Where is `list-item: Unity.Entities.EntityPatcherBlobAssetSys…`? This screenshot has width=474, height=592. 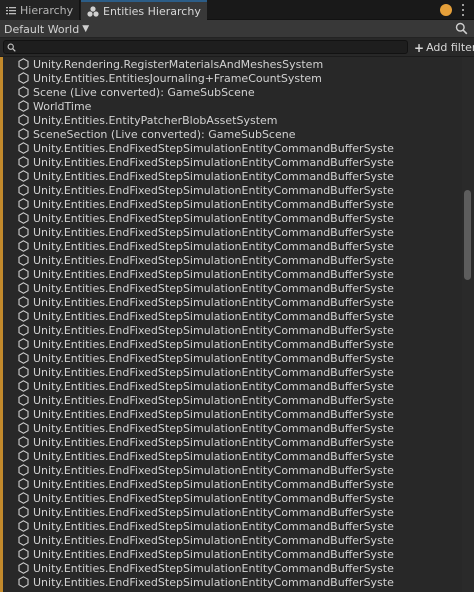
list-item: Unity.Entities.EntityPatcherBlobAssetSys… is located at coordinates (231, 120).